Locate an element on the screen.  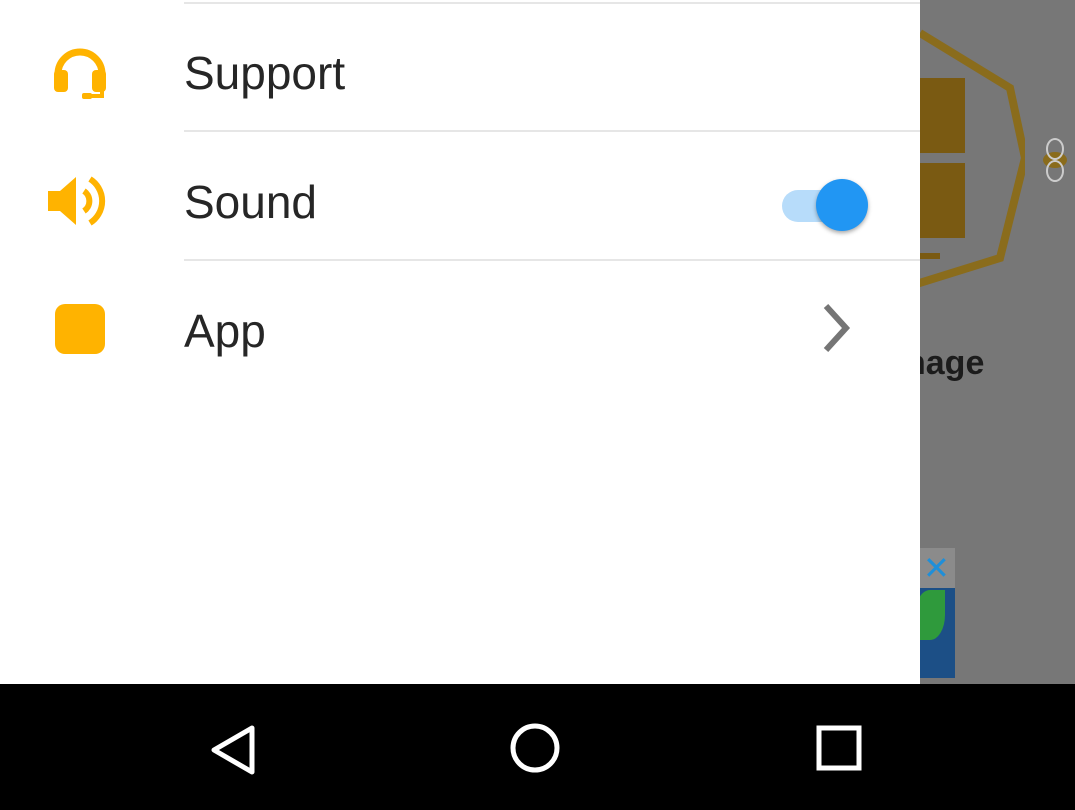
sound-toggle is located at coordinates (826, 203).